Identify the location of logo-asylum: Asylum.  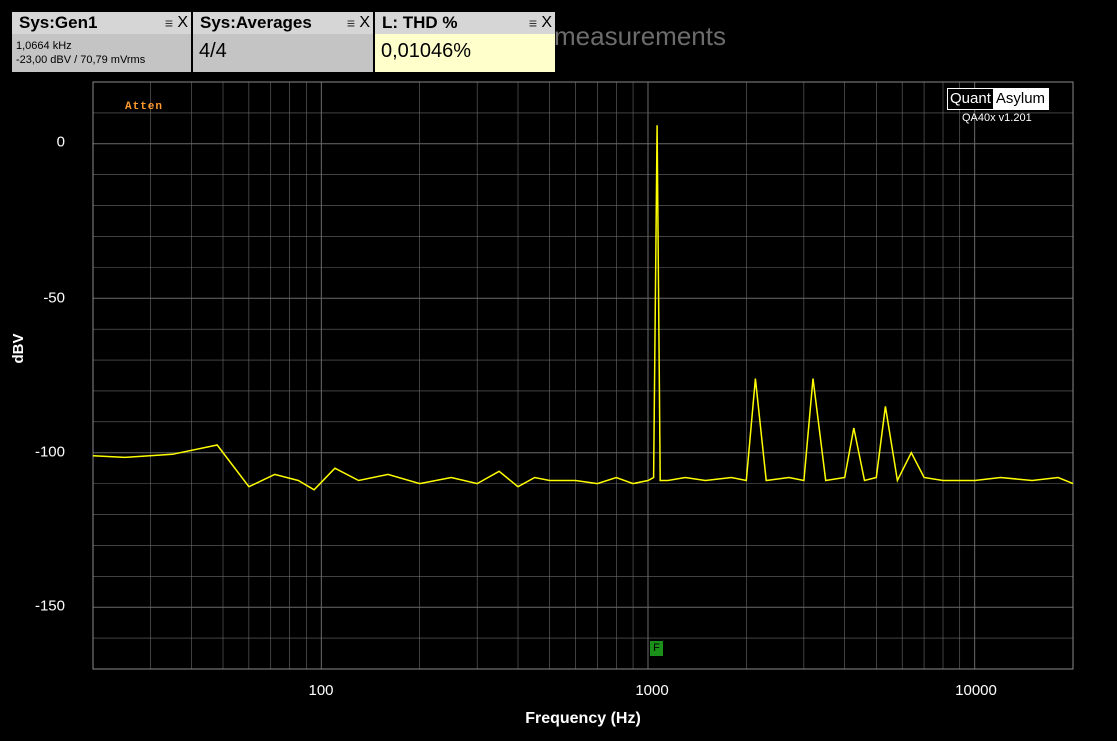
(1020, 99).